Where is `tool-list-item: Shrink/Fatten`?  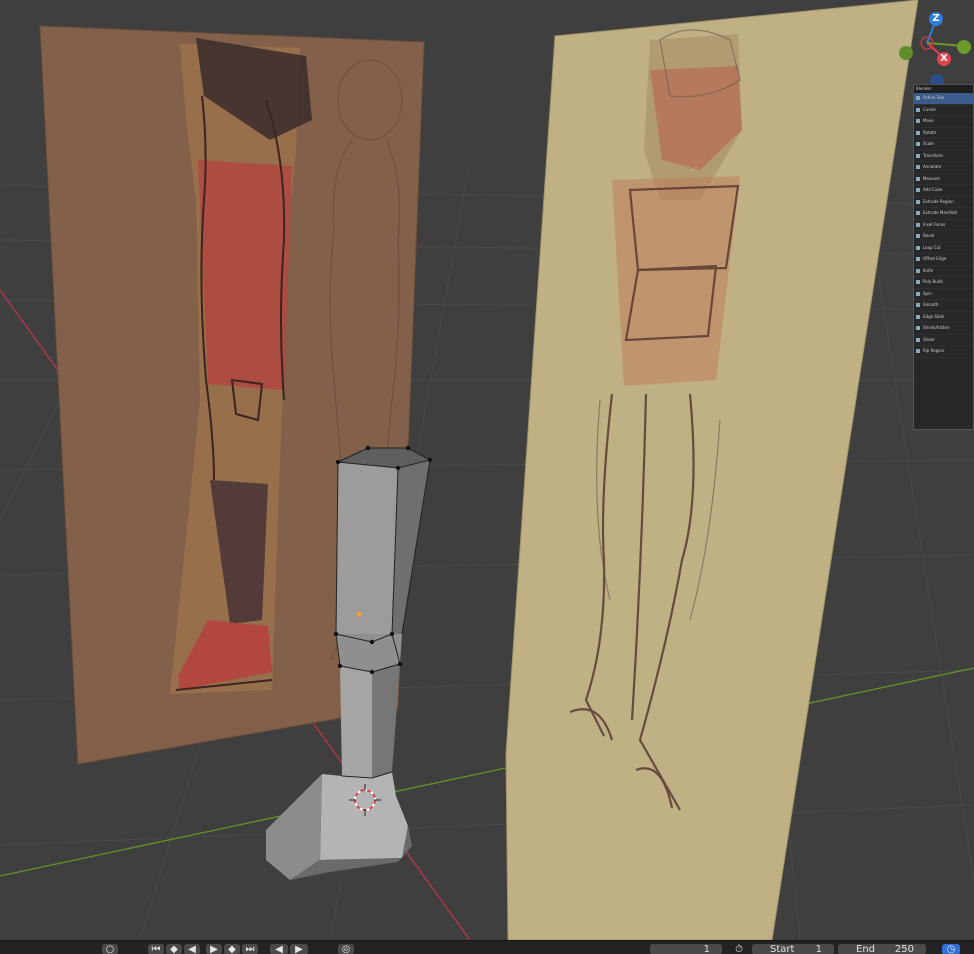
tool-list-item: Shrink/Fatten is located at coordinates (943, 329).